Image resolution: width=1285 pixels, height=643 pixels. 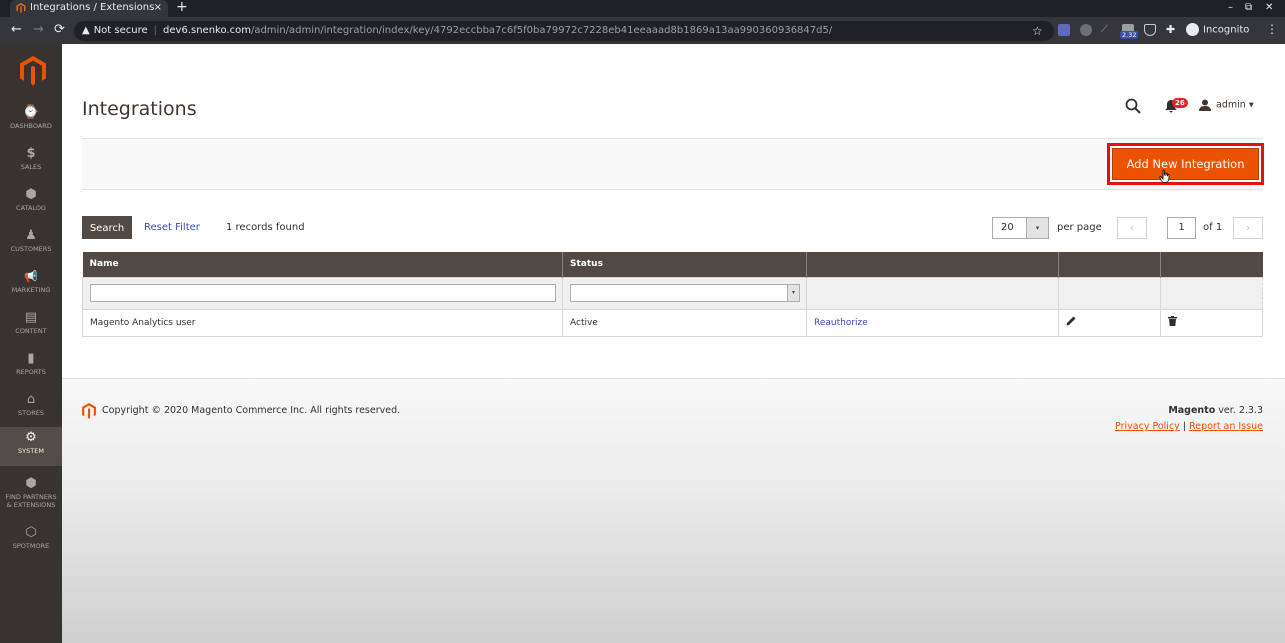 What do you see at coordinates (932, 264) in the screenshot?
I see `column-header-action` at bounding box center [932, 264].